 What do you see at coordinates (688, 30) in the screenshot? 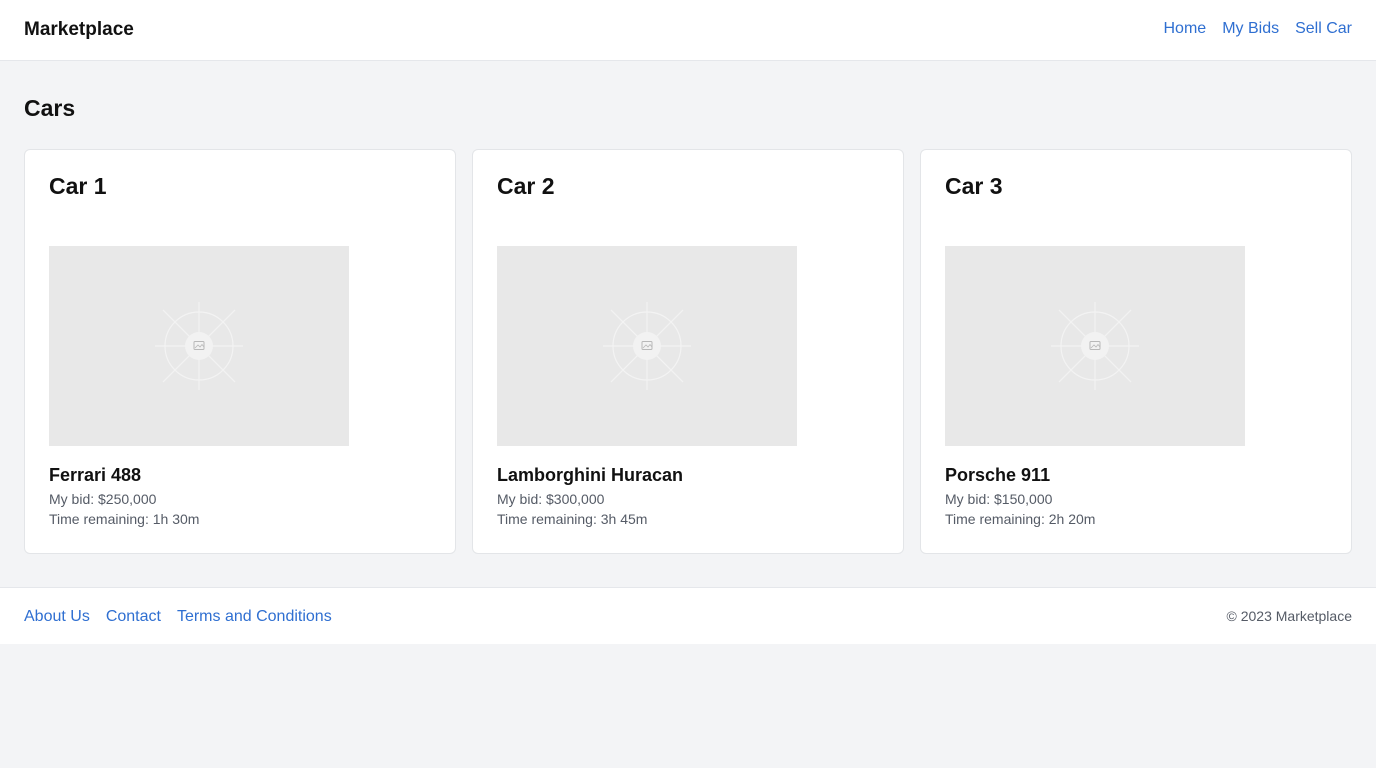
I see `top-navbar: Marketplace Home My Bids Sell Car` at bounding box center [688, 30].